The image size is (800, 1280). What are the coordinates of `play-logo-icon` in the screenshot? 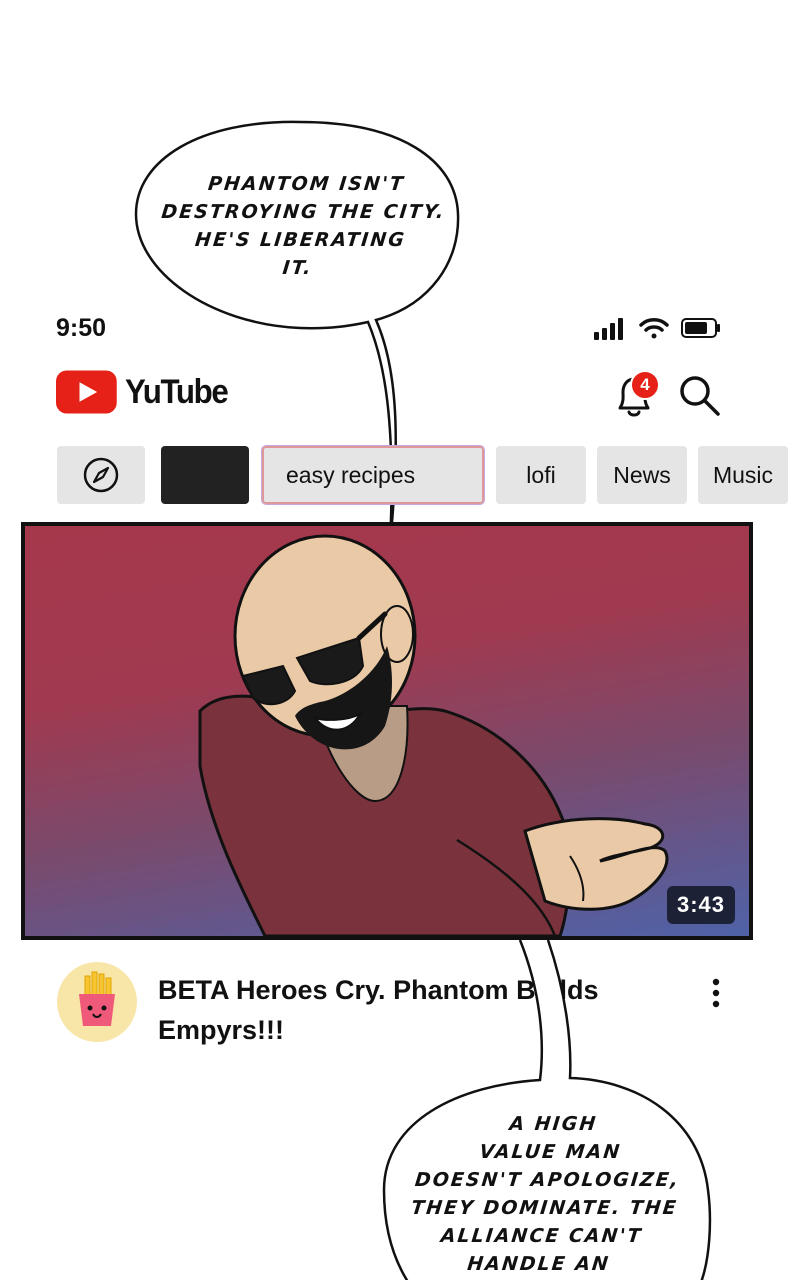 It's located at (86, 392).